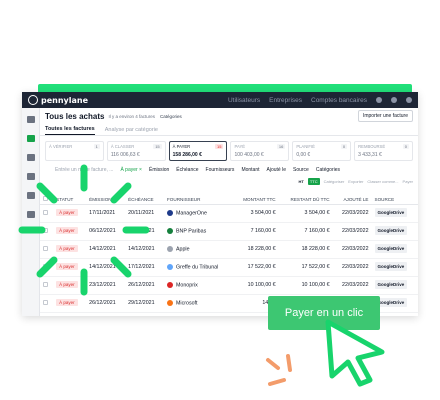 This screenshot has height=400, width=440. I want to click on supplier-name: ManagerOne, so click(191, 213).